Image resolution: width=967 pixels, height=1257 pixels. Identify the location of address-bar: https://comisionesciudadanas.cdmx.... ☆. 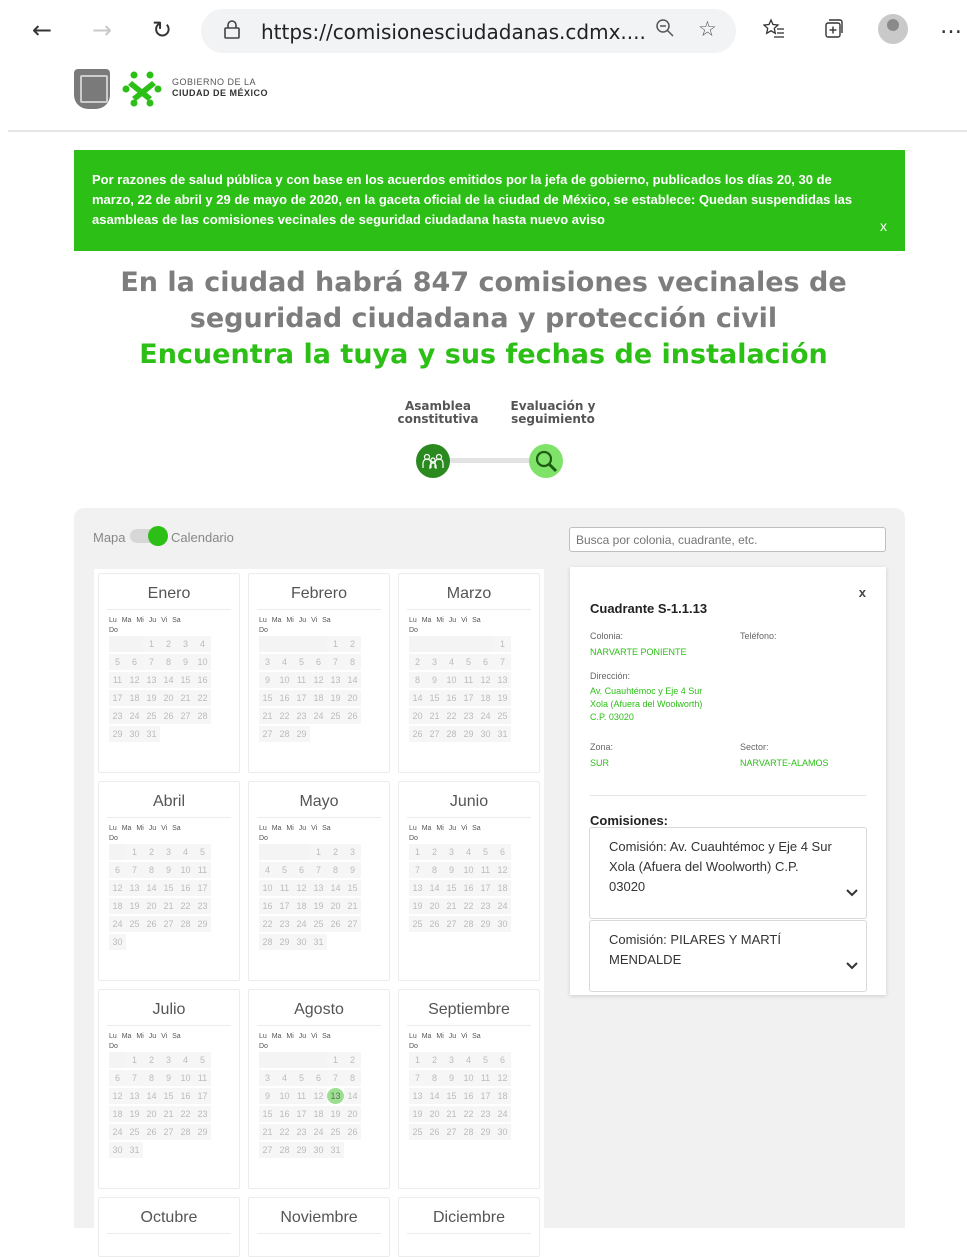
(468, 31).